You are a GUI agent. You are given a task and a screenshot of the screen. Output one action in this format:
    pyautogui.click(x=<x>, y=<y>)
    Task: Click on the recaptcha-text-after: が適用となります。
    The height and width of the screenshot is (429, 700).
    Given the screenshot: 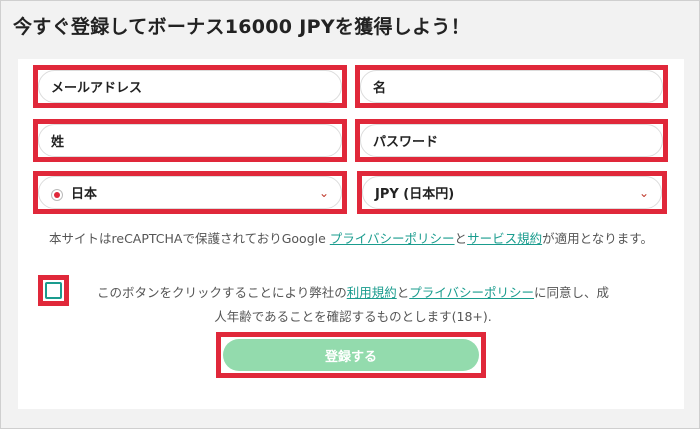 What is the action you would take?
    pyautogui.click(x=597, y=238)
    